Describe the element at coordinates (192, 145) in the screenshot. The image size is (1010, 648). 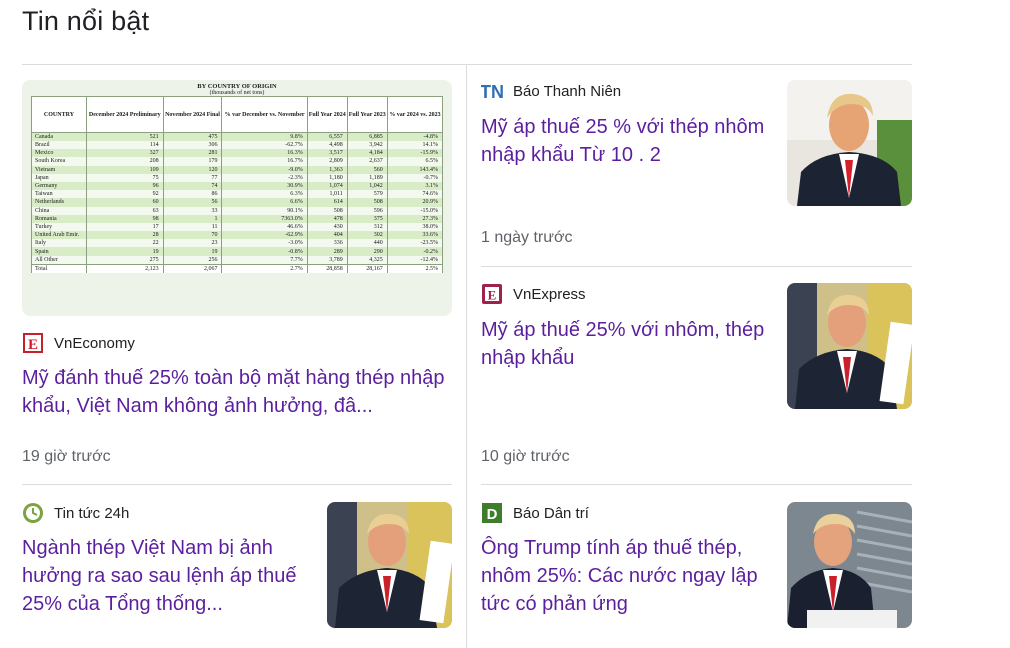
I see `table-cell: 306` at that location.